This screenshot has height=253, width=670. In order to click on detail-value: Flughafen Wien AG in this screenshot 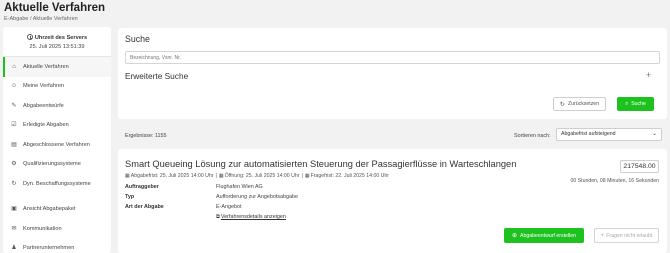, I will do `click(239, 187)`.